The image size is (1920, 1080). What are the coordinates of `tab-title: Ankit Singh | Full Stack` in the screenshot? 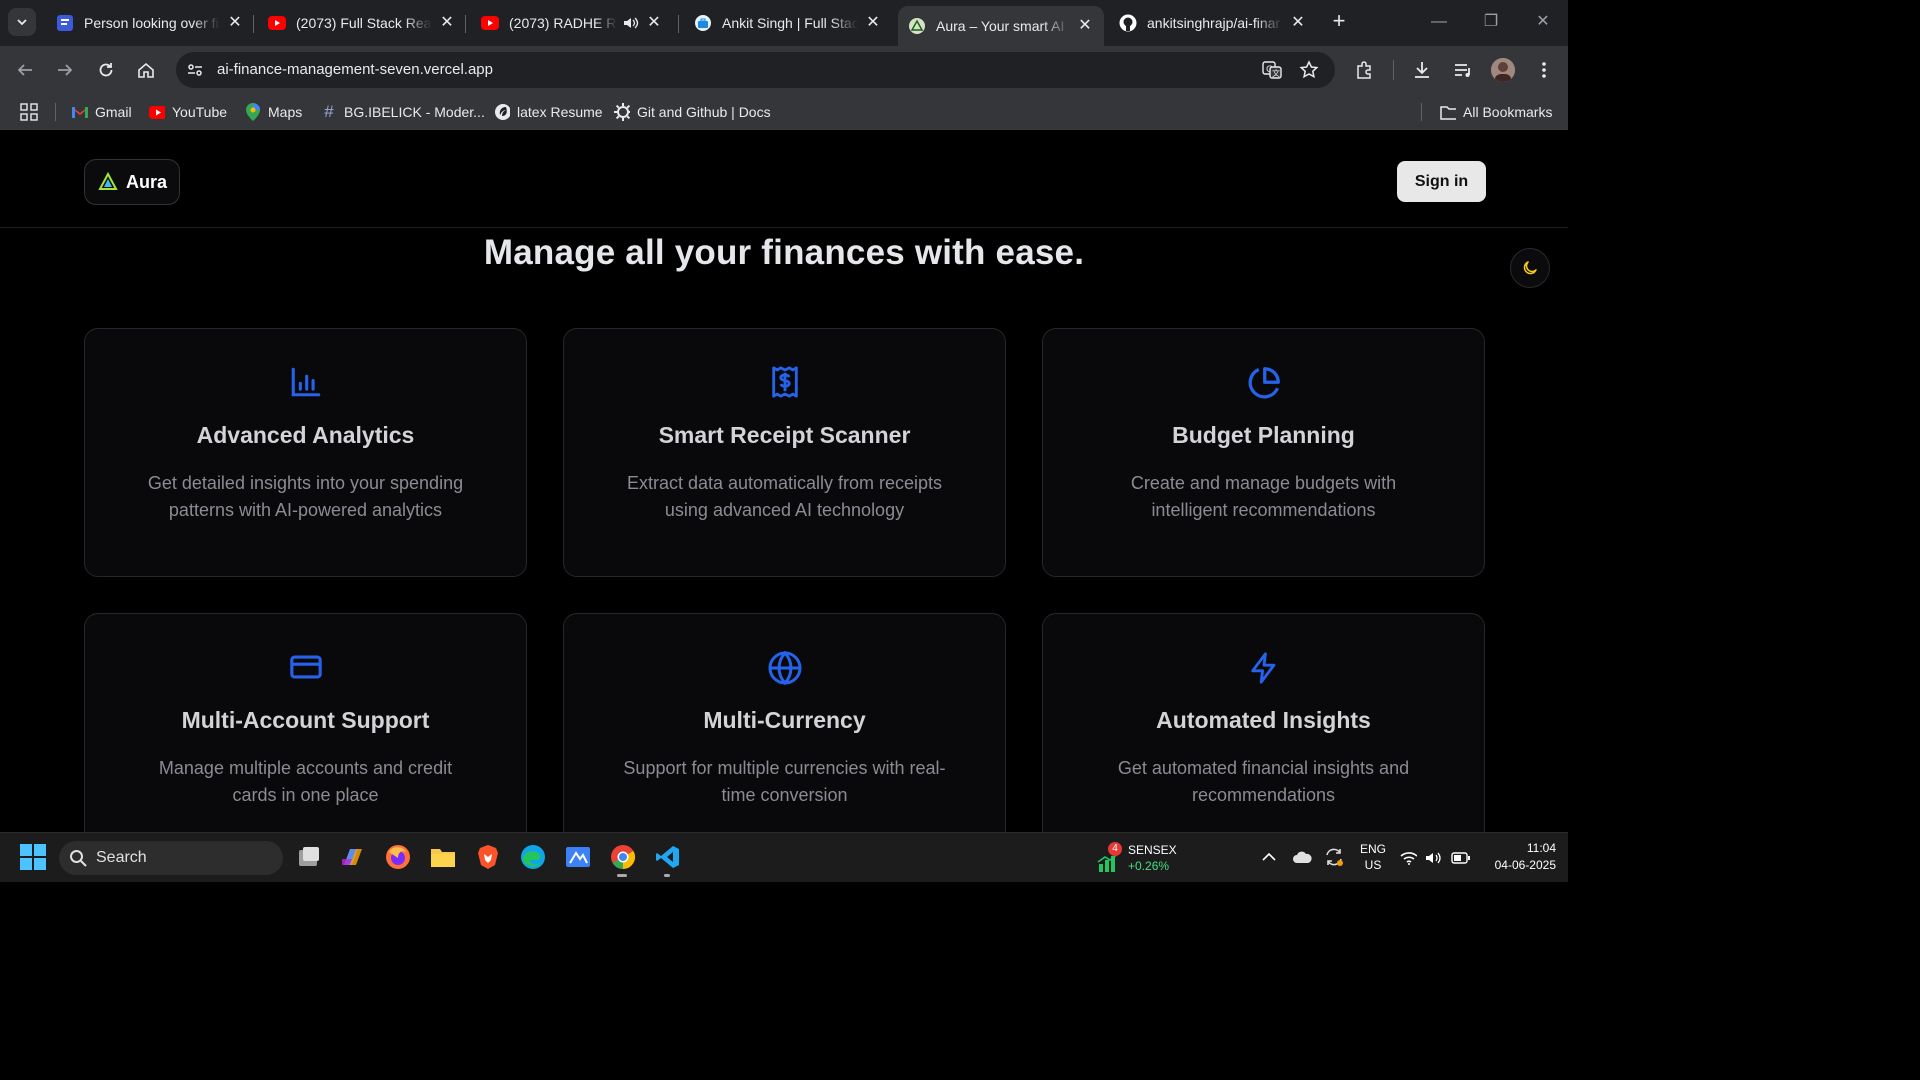 It's located at (790, 23).